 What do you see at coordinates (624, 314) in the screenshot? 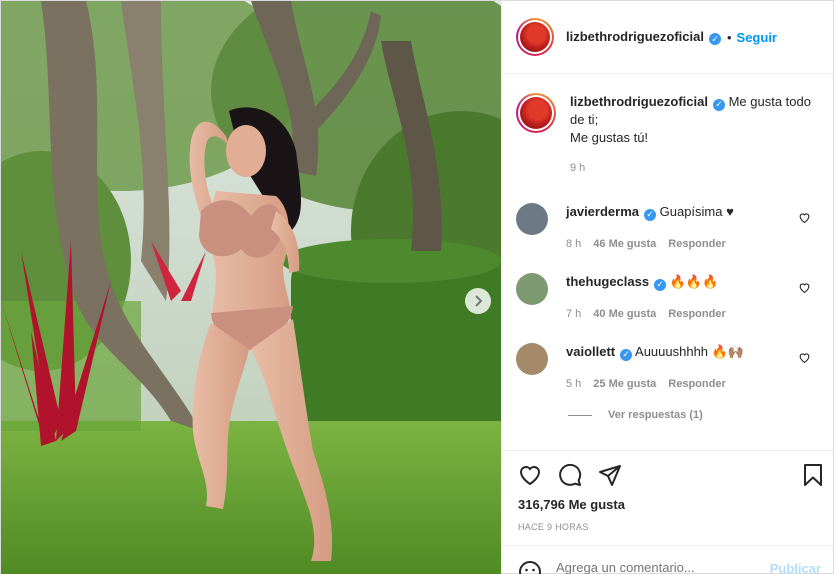
I see `comment-likes: 40 Me gusta` at bounding box center [624, 314].